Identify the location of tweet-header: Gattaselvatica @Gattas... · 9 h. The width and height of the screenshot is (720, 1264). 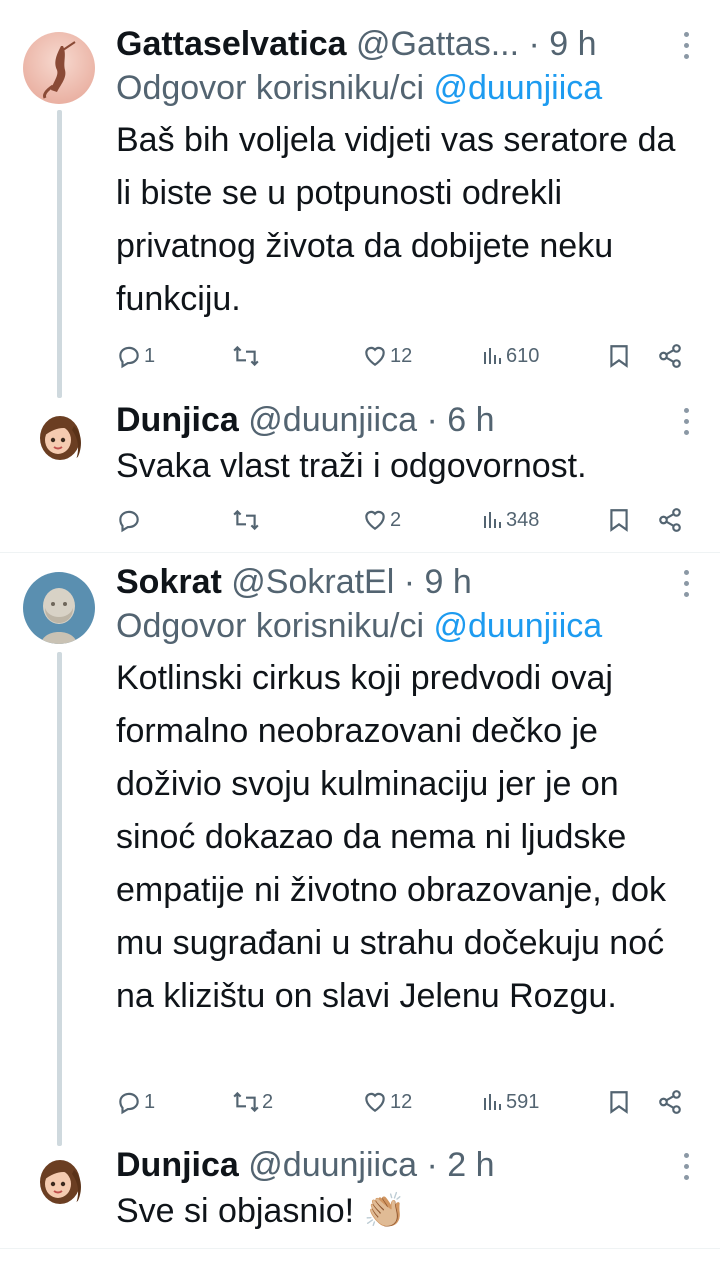
(406, 44).